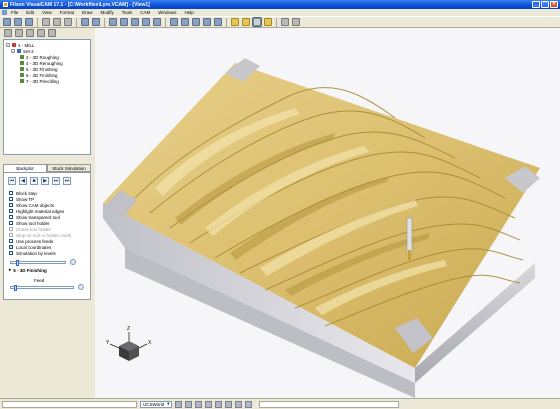  I want to click on tree-expand-icon, so click(19, 33).